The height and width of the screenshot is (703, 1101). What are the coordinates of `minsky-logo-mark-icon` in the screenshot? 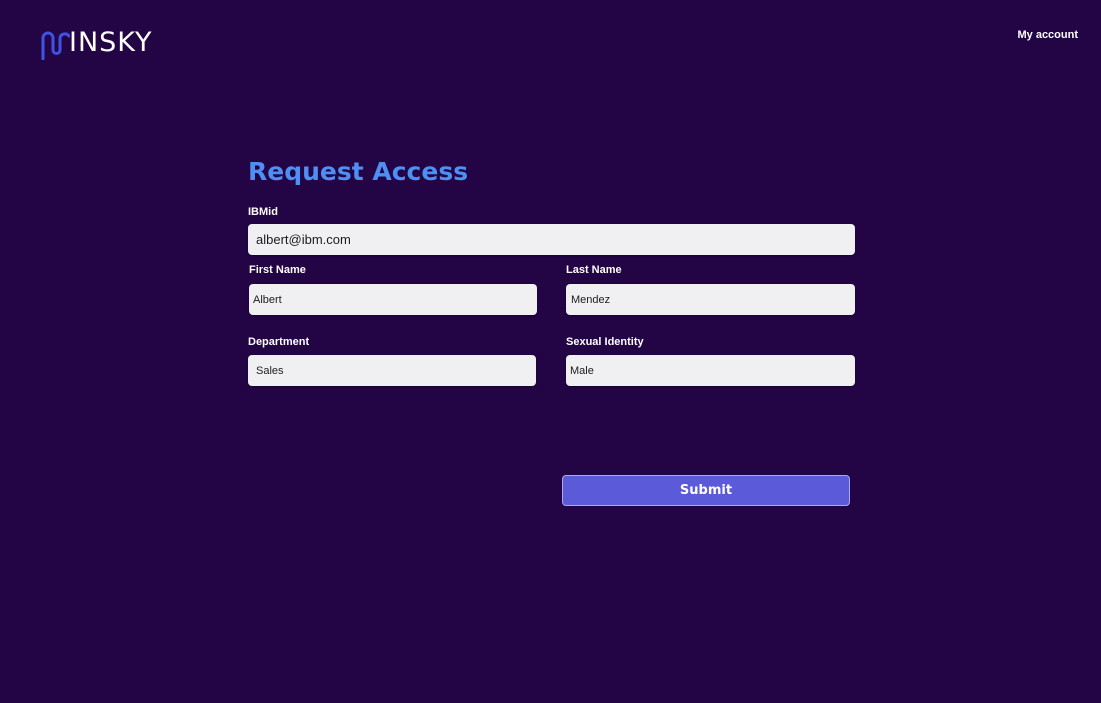 It's located at (55, 43).